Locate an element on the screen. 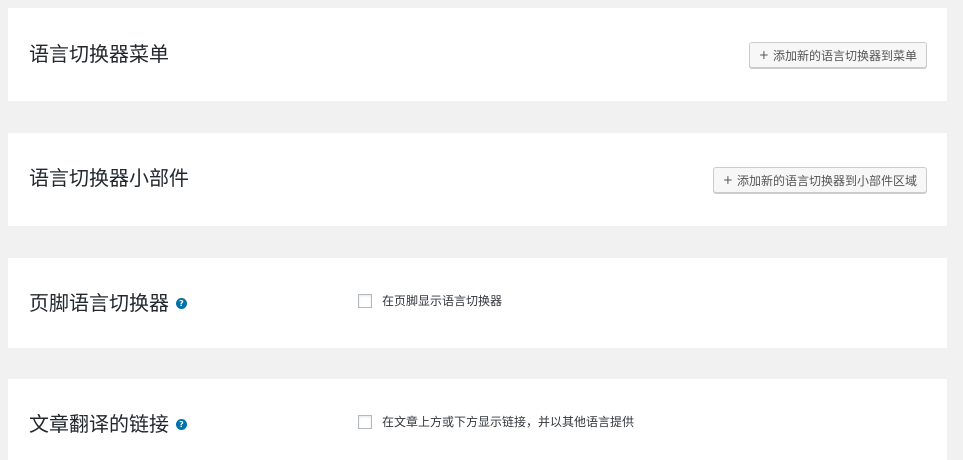 This screenshot has height=460, width=963. footer-switcher-option: 在页脚显示语言切换器 is located at coordinates (430, 300).